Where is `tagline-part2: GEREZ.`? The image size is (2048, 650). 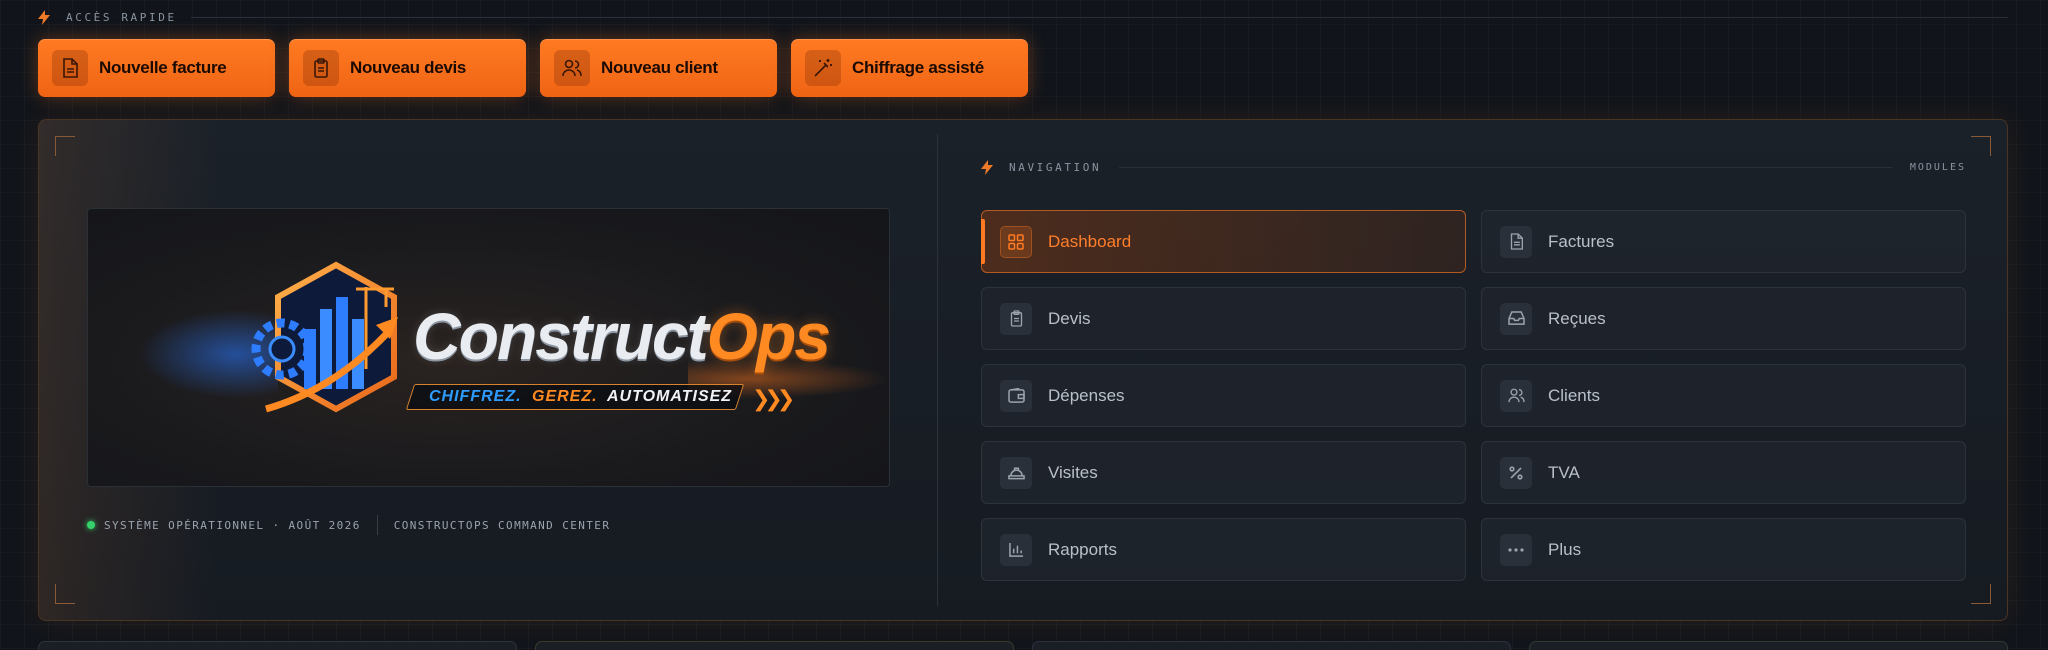
tagline-part2: GEREZ. is located at coordinates (564, 396).